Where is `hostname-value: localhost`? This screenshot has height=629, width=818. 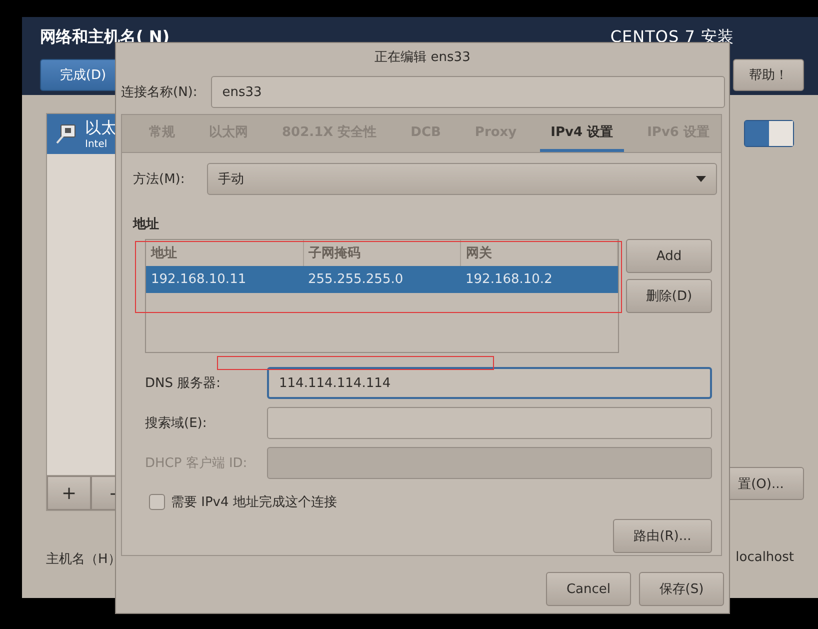 hostname-value: localhost is located at coordinates (765, 558).